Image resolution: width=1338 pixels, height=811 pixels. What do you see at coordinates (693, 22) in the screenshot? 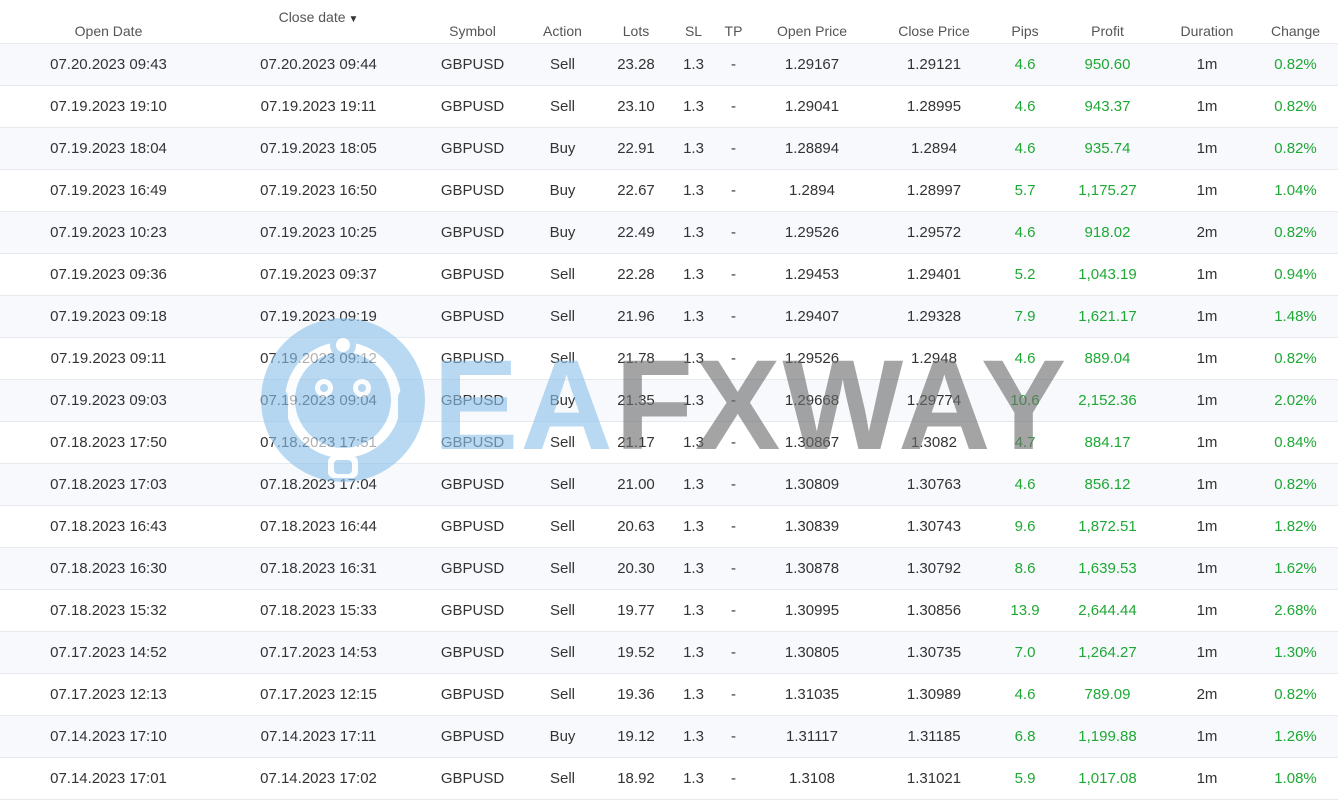
I see `column-header-sl: SL` at bounding box center [693, 22].